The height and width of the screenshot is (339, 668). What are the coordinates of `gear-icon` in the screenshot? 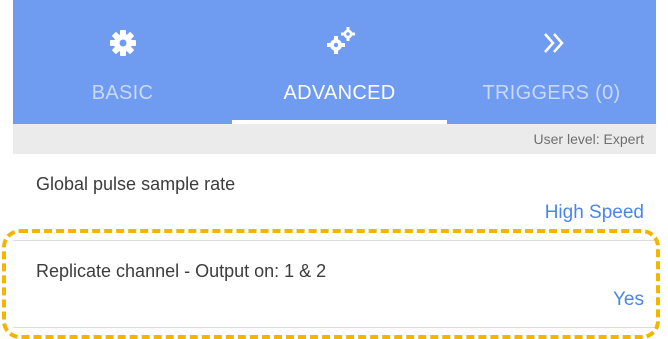 It's located at (123, 43).